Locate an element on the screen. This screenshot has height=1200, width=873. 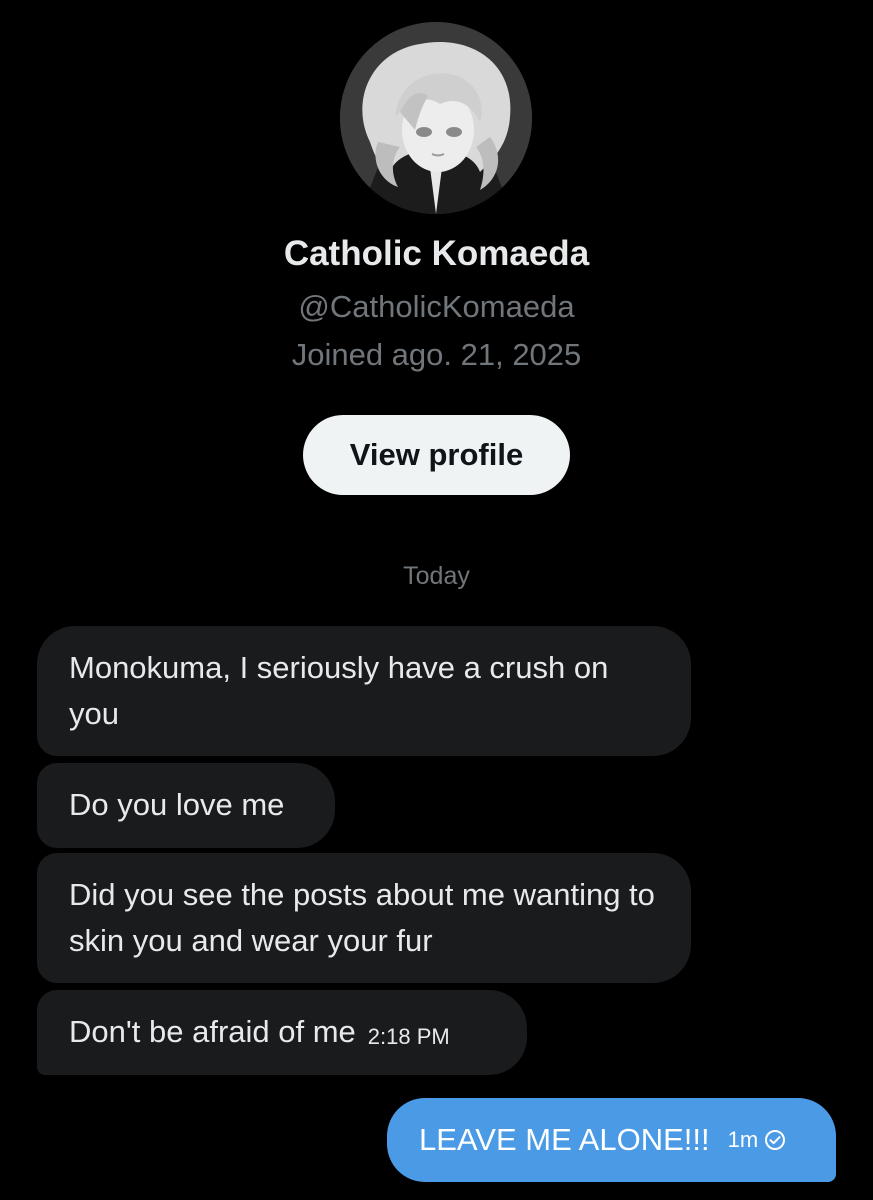
received-message: Do you love me is located at coordinates (186, 805).